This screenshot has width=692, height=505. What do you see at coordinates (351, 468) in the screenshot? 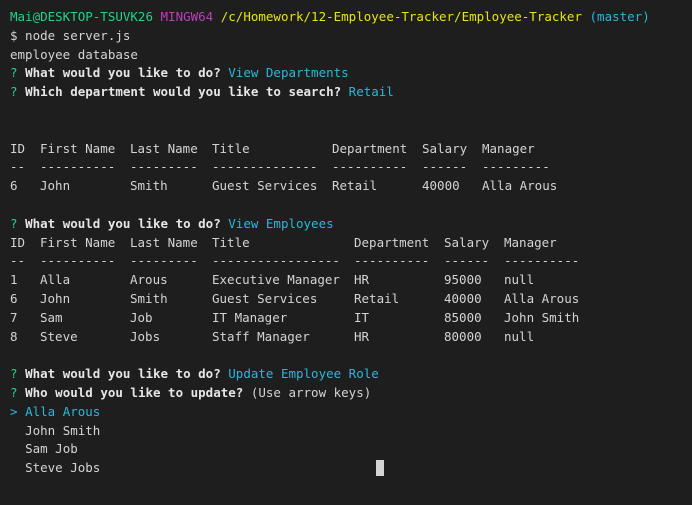
I see `choice-item: Steve Jobs` at bounding box center [351, 468].